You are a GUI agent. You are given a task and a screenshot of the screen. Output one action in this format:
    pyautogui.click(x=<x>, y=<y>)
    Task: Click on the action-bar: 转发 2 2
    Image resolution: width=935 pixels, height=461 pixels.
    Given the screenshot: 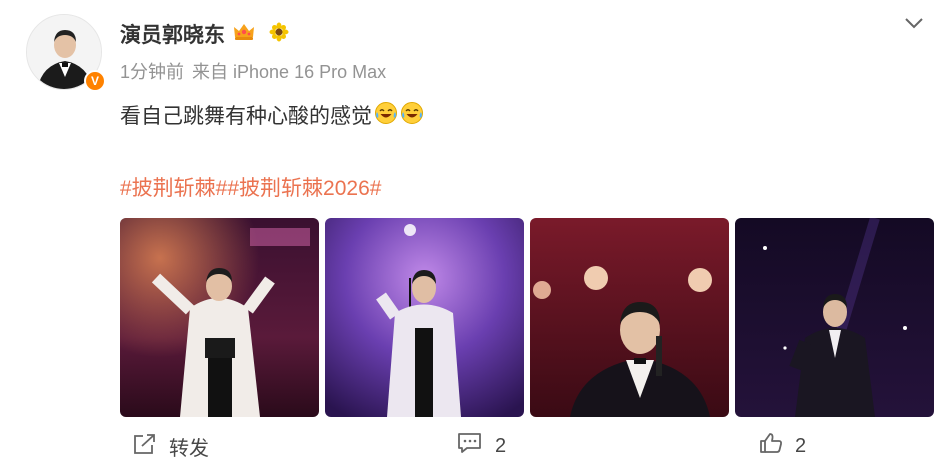 What is the action you would take?
    pyautogui.click(x=467, y=444)
    